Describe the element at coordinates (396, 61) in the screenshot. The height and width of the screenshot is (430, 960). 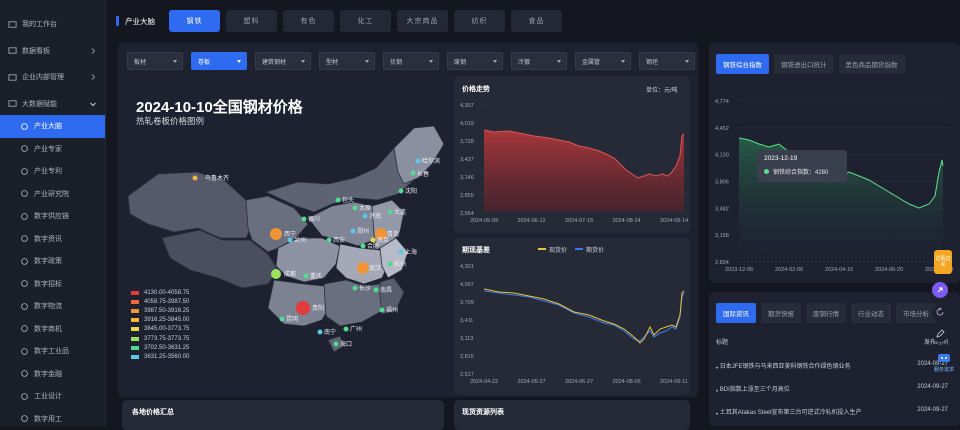
I see `filter-label: 优钢` at that location.